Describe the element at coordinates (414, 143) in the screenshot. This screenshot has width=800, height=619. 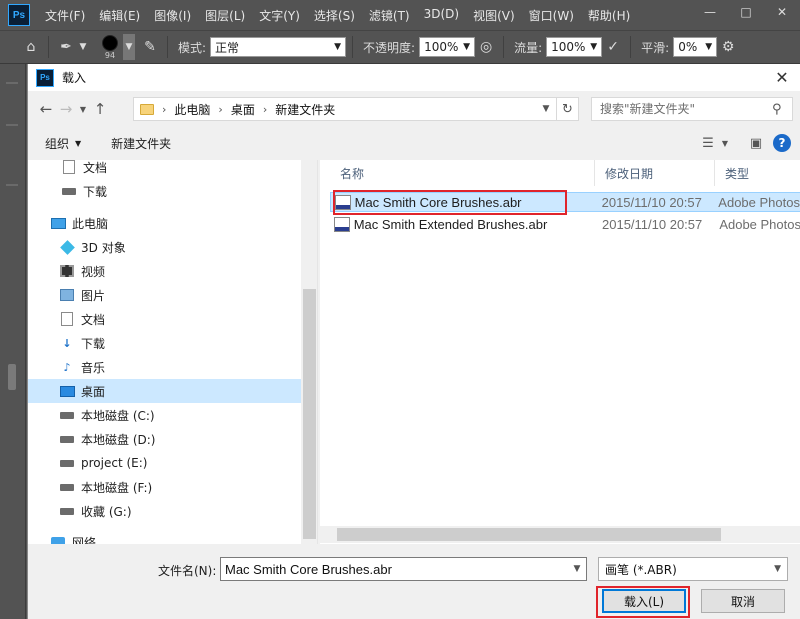
I see `command-bar: 组织 ▼ 新建文件夹 ☰ ▼ ▣ ?` at that location.